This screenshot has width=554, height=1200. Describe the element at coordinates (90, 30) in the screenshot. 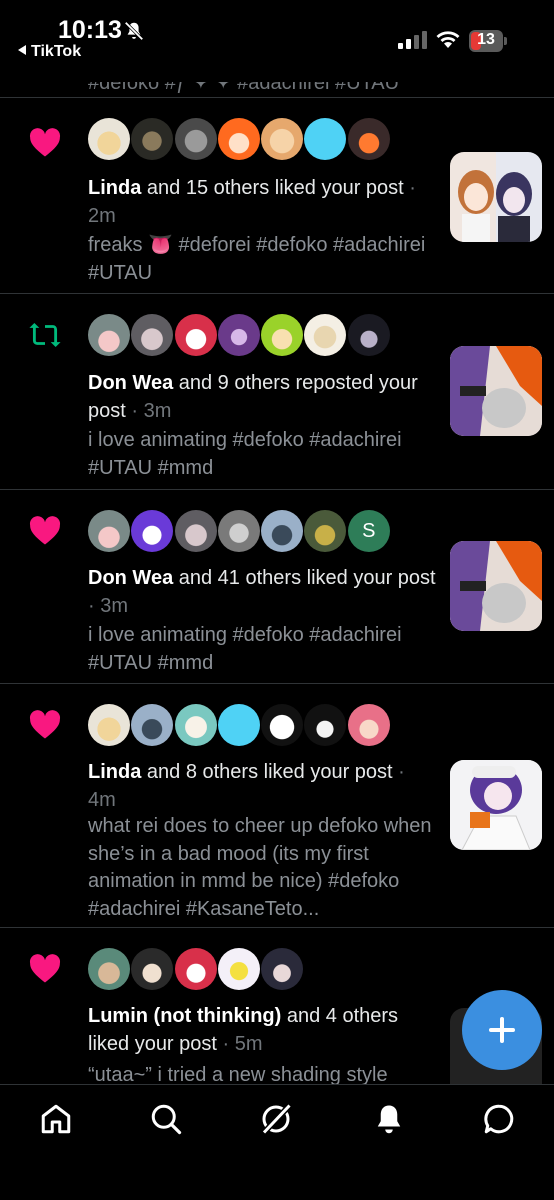

I see `status-time: 10:13` at that location.